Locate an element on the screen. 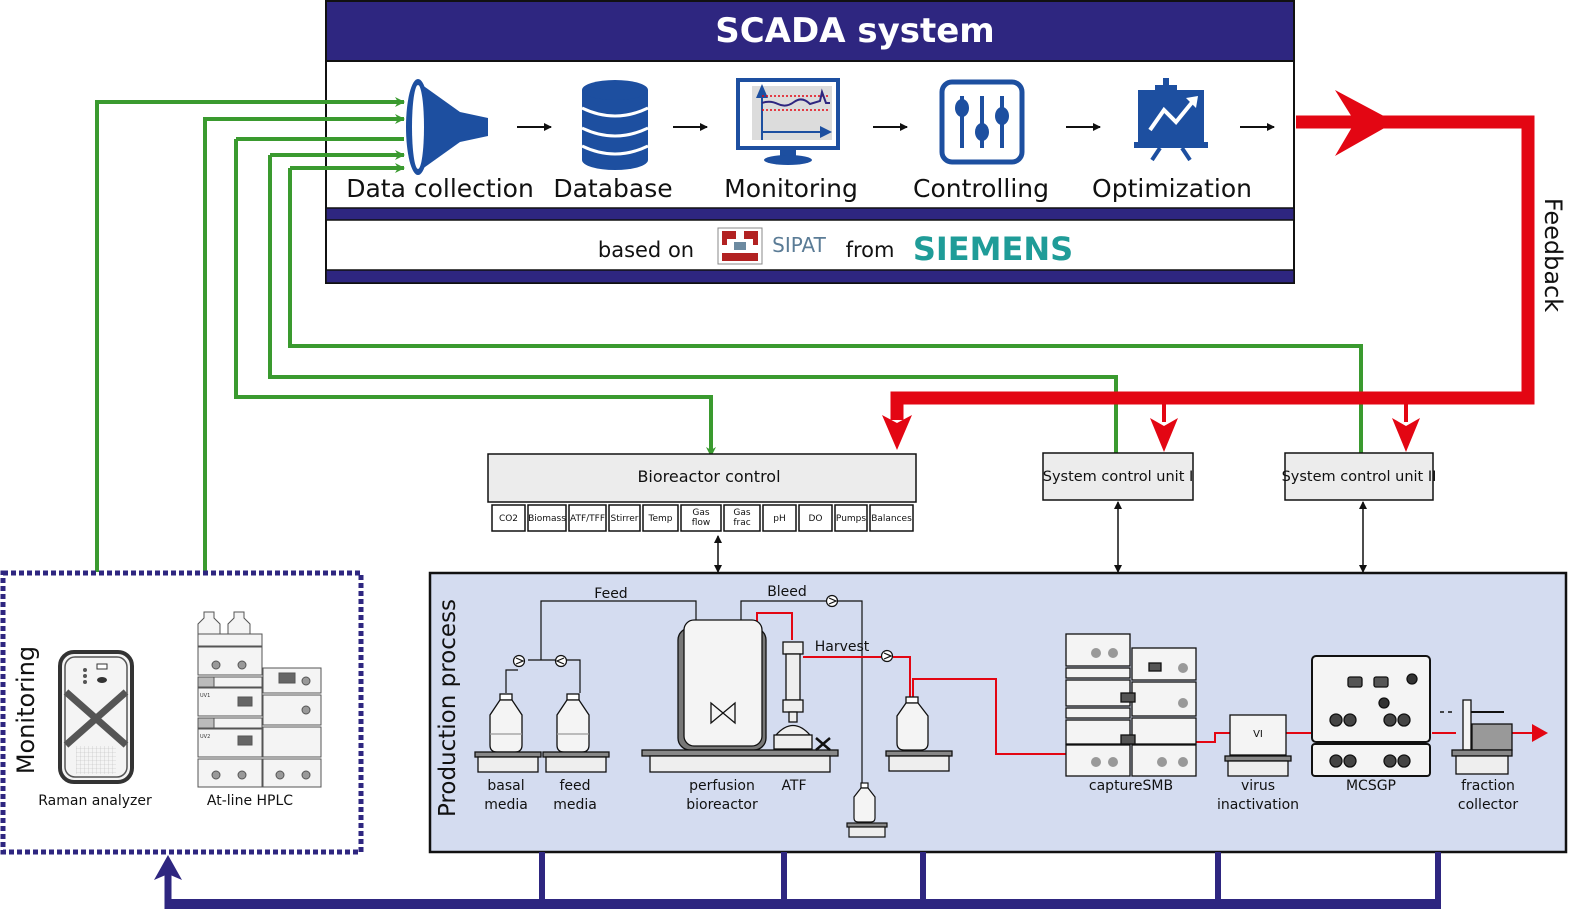  channel-label: DO is located at coordinates (815, 519).